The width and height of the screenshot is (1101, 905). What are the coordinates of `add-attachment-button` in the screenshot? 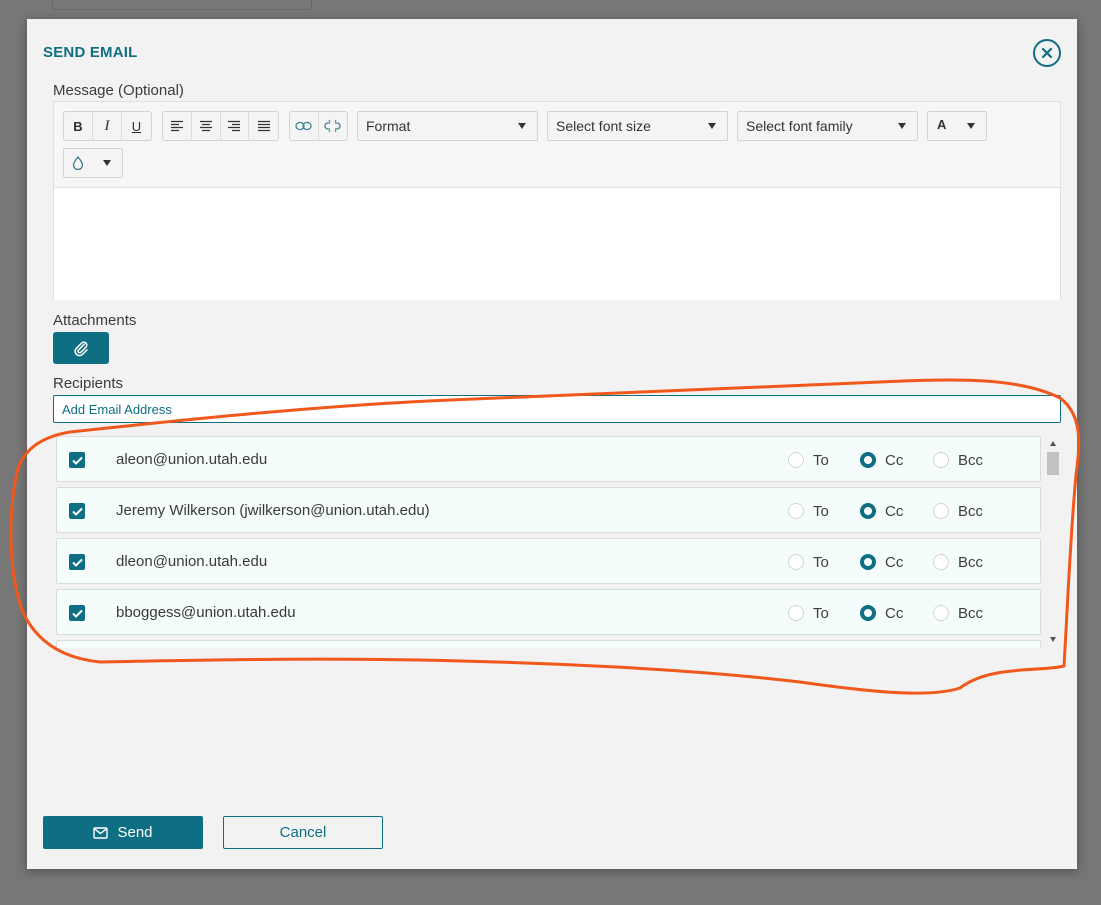 It's located at (81, 348).